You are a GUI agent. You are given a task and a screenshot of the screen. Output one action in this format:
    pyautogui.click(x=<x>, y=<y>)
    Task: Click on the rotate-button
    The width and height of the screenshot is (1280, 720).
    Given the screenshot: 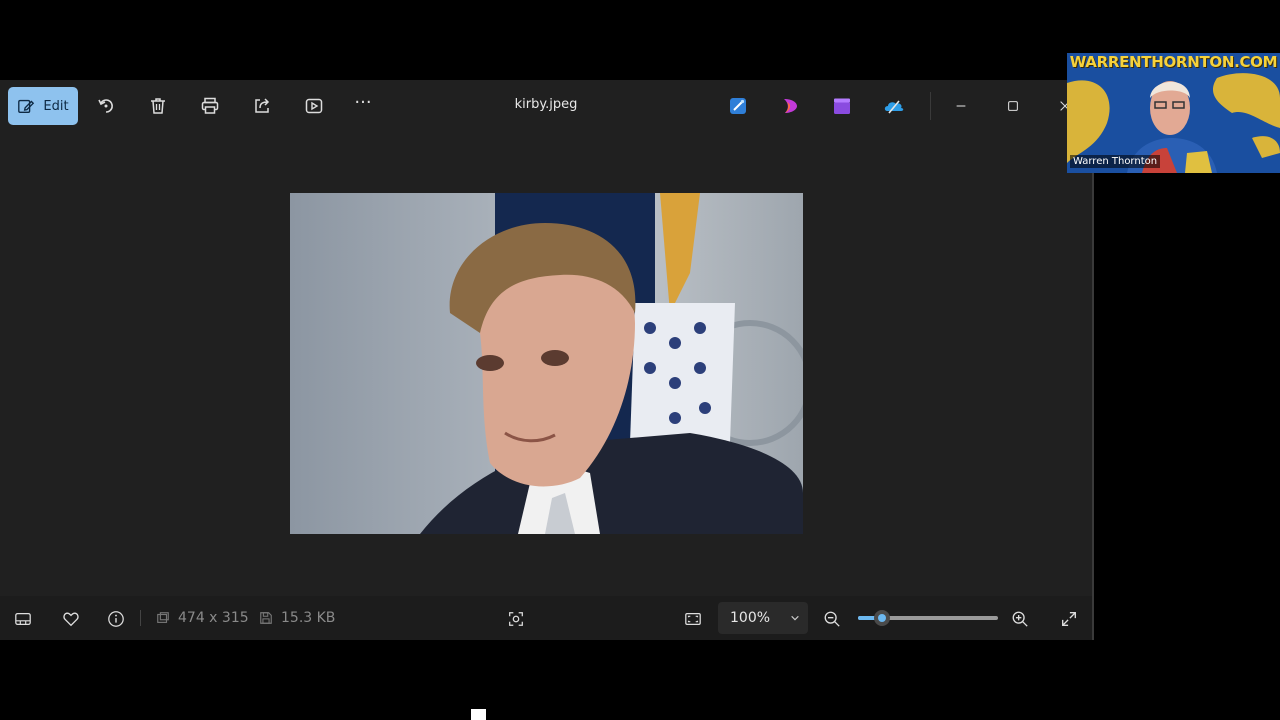 What is the action you would take?
    pyautogui.click(x=106, y=106)
    